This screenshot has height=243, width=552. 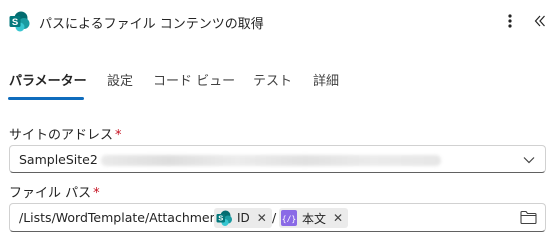 What do you see at coordinates (326, 85) in the screenshot?
I see `tab-details: 詳細` at bounding box center [326, 85].